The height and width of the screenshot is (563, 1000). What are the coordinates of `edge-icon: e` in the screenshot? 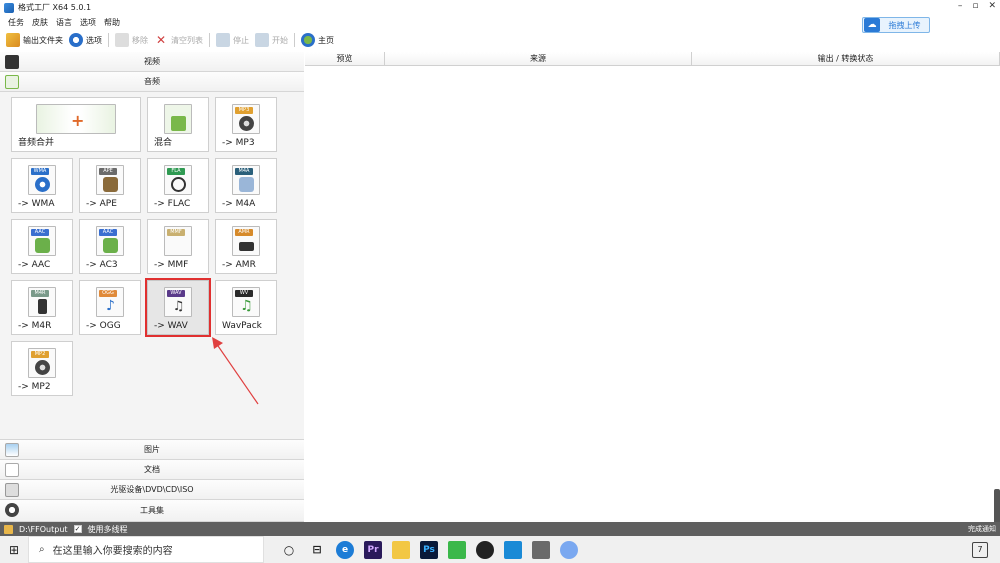 It's located at (345, 549).